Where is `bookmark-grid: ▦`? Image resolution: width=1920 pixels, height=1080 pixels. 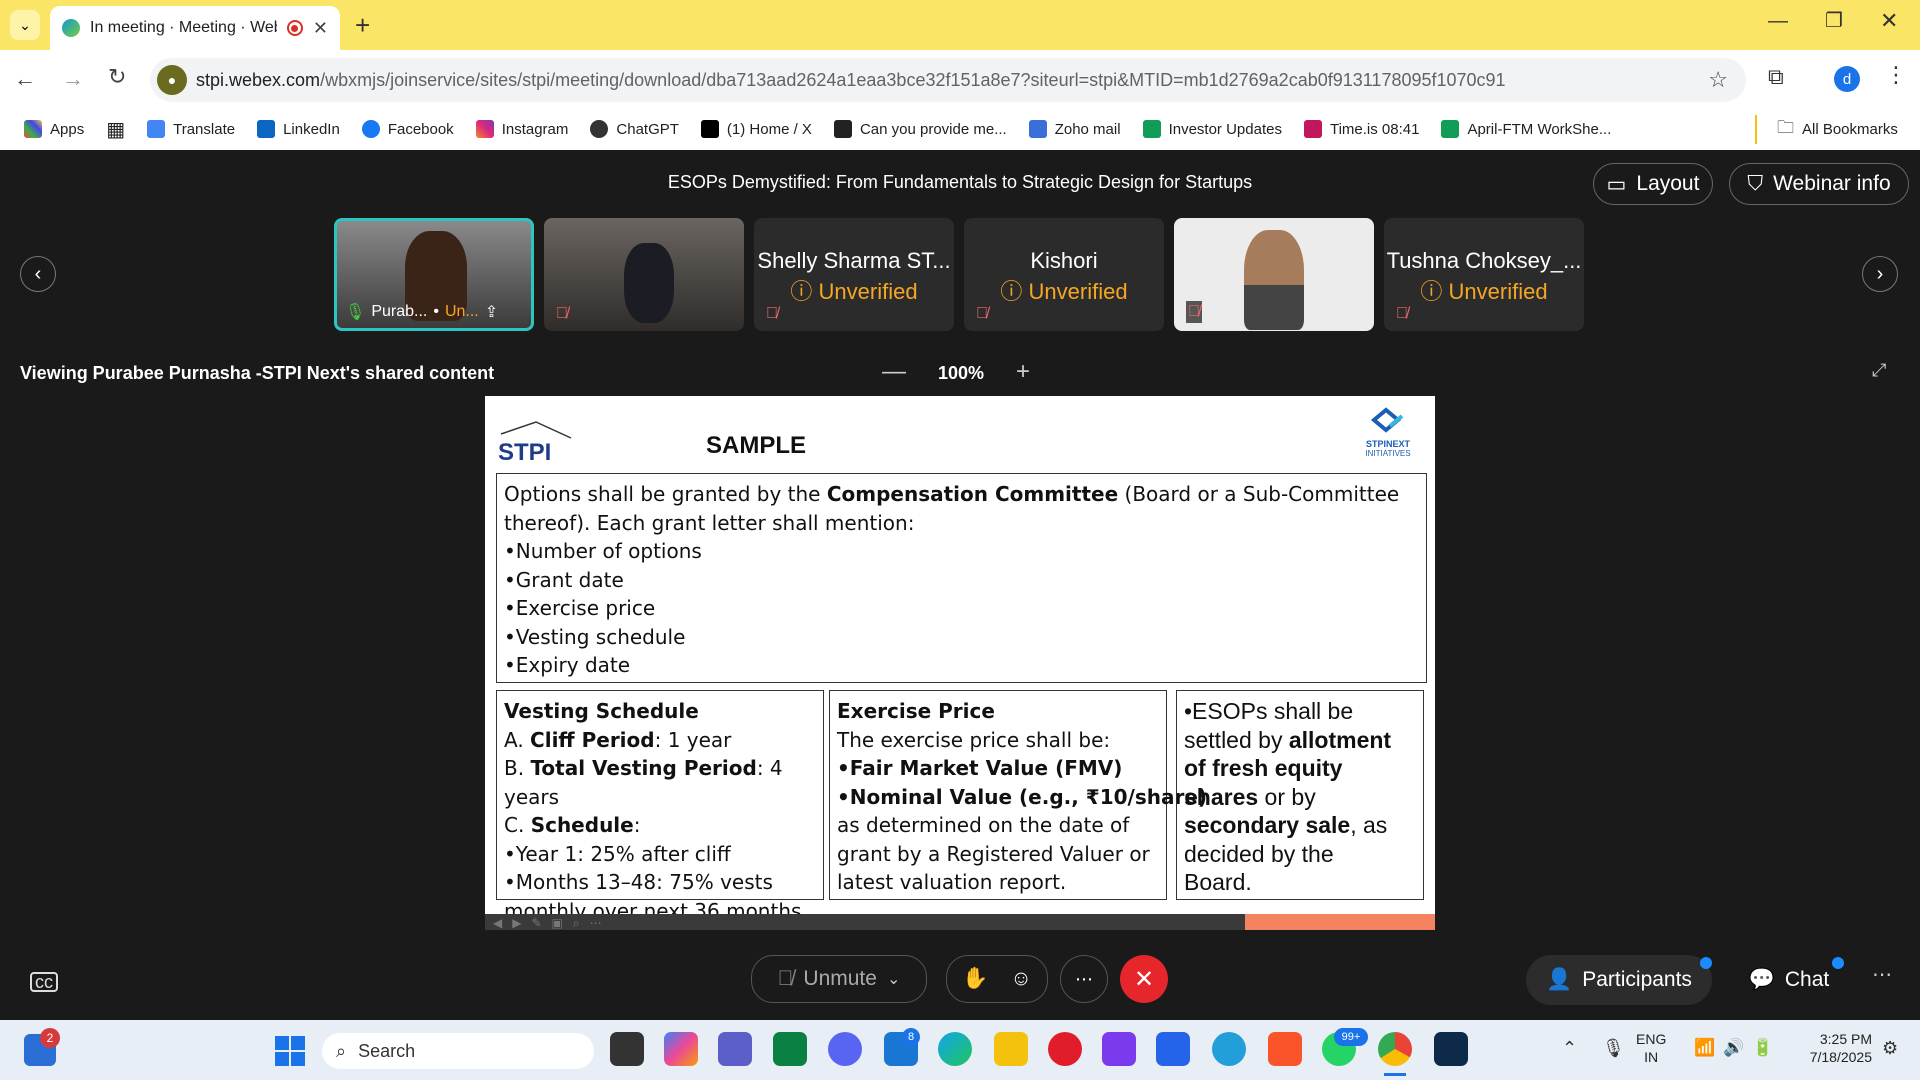 bookmark-grid: ▦ is located at coordinates (115, 129).